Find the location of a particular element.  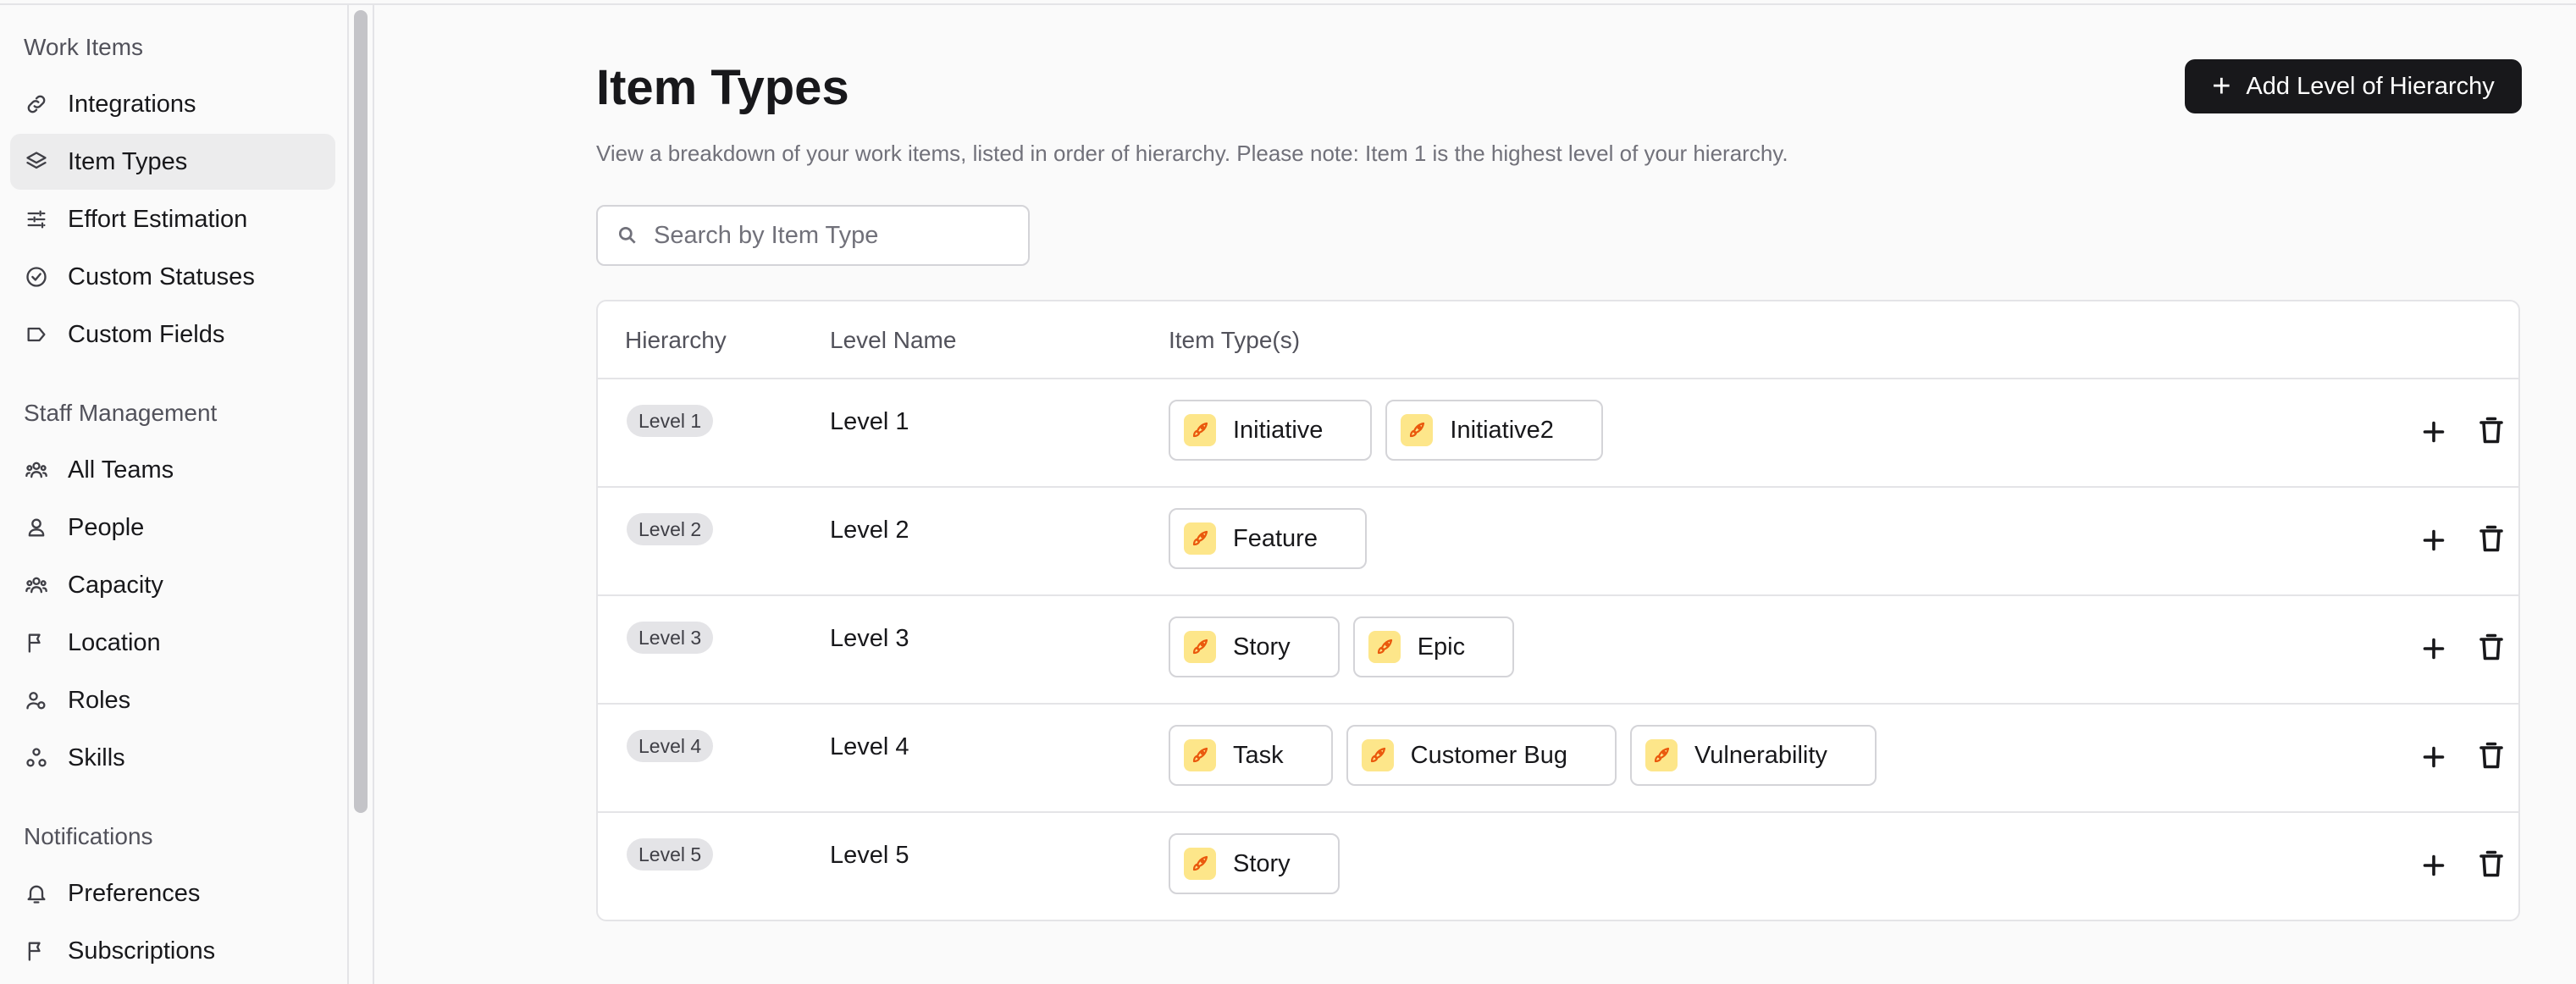

item-type-chip: Vulnerability is located at coordinates (1754, 755).